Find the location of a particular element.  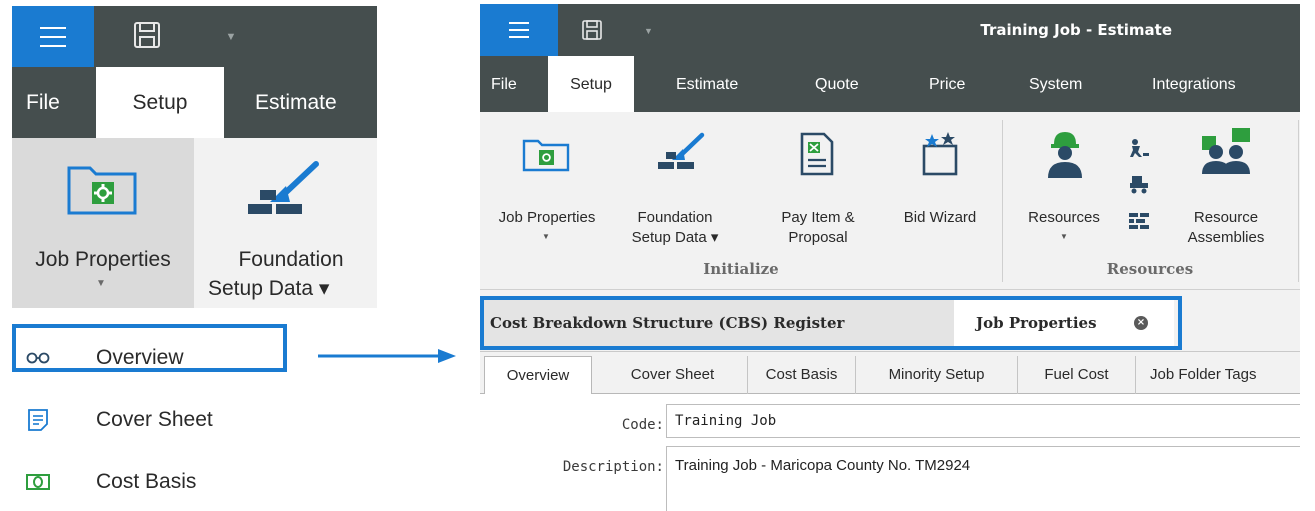

overview-highlight-box is located at coordinates (149, 348).